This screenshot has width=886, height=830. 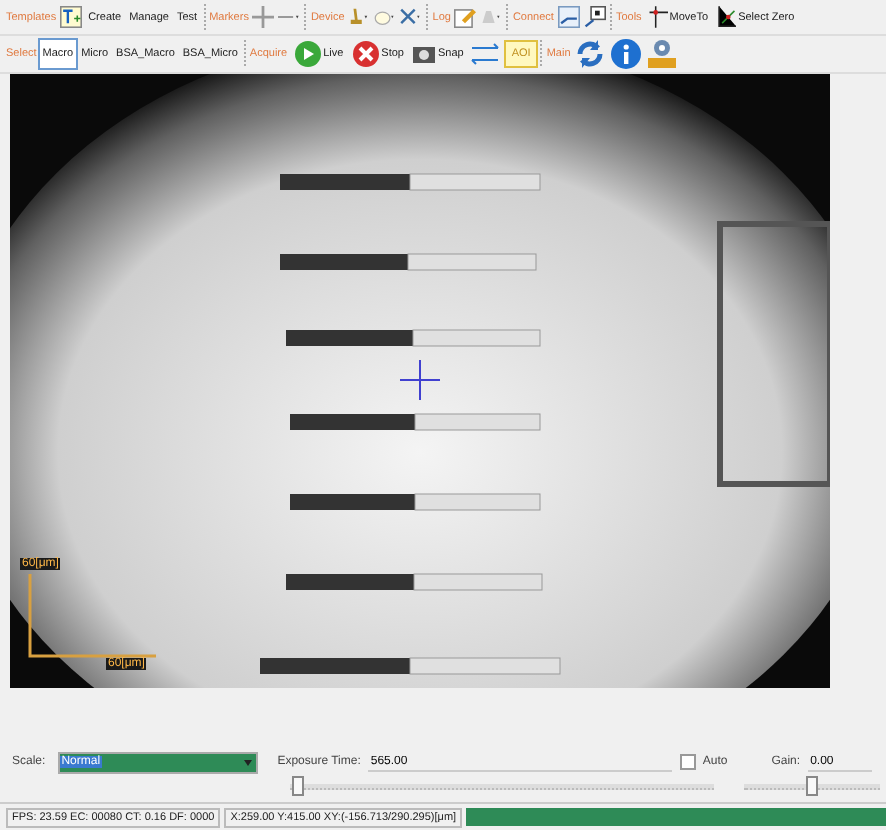 I want to click on info-icon, so click(x=626, y=53).